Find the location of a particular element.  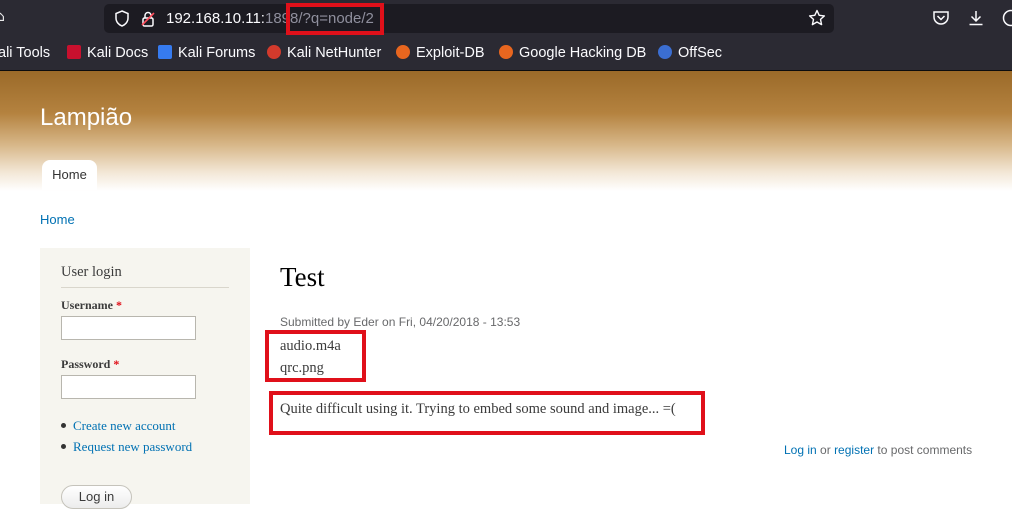

comment-or: or is located at coordinates (825, 450).